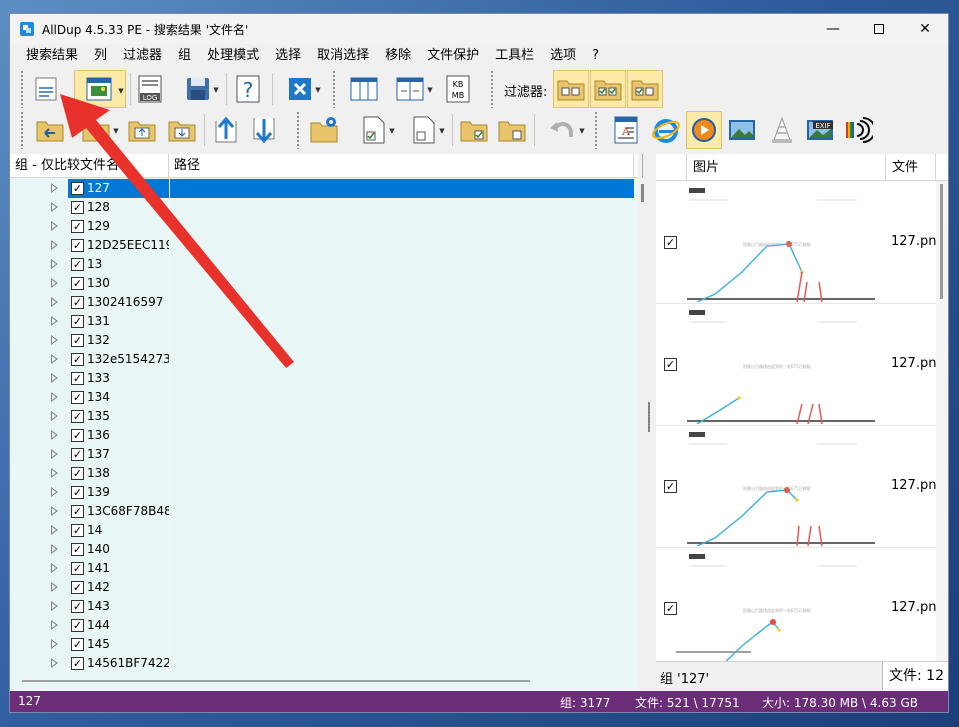 The image size is (959, 727). What do you see at coordinates (645, 89) in the screenshot?
I see `filter-mixed-button` at bounding box center [645, 89].